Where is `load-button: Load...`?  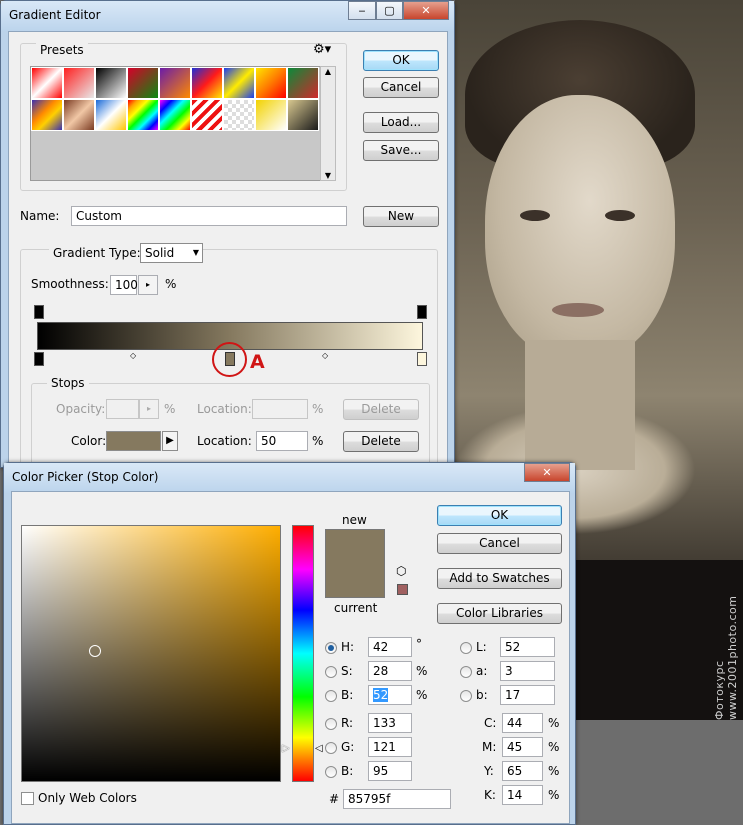 load-button: Load... is located at coordinates (401, 122).